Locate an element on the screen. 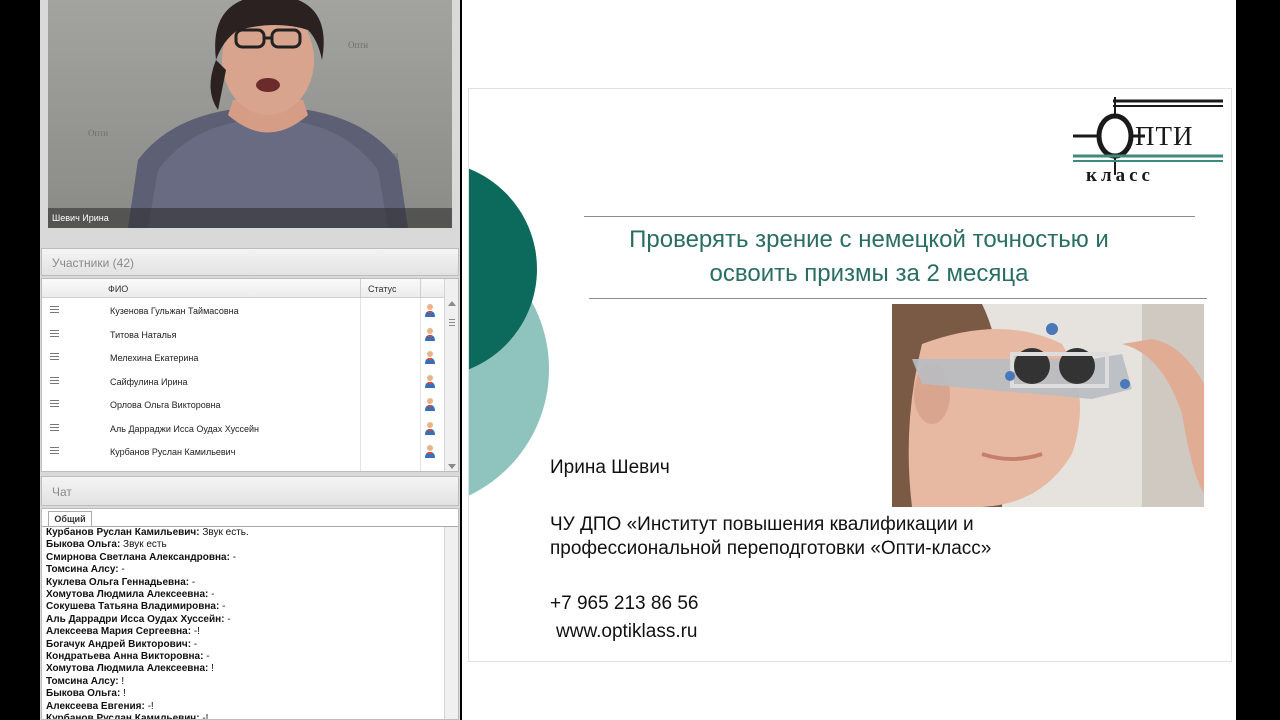 This screenshot has height=720, width=1280. chat-author: Алексеева Евгения: is located at coordinates (95, 706).